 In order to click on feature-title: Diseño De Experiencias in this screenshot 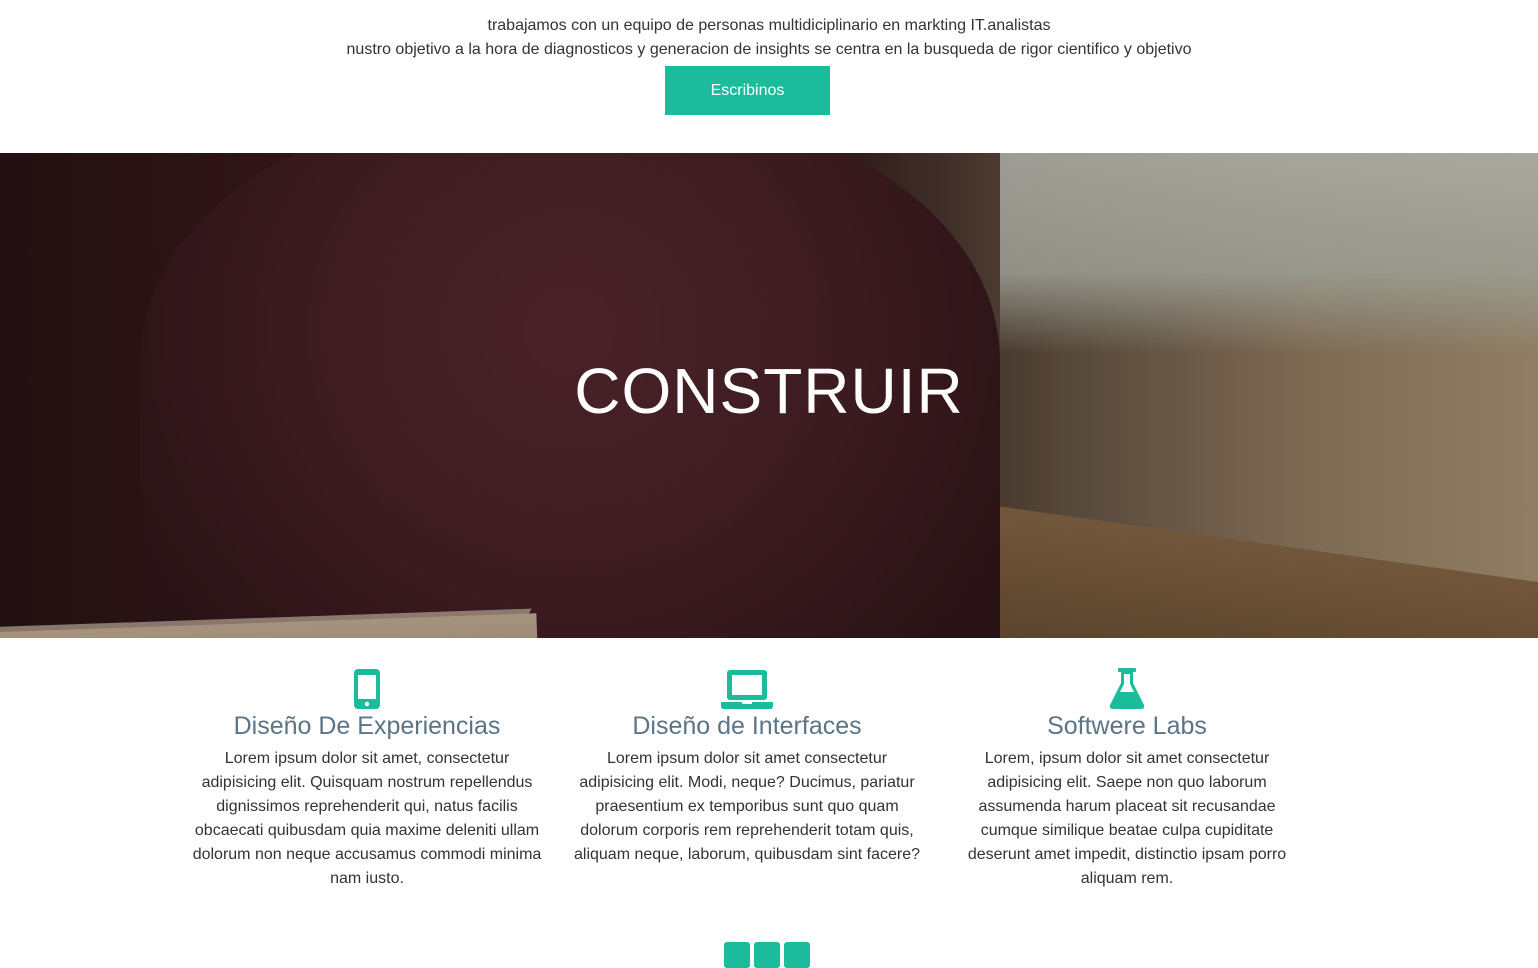, I will do `click(367, 726)`.